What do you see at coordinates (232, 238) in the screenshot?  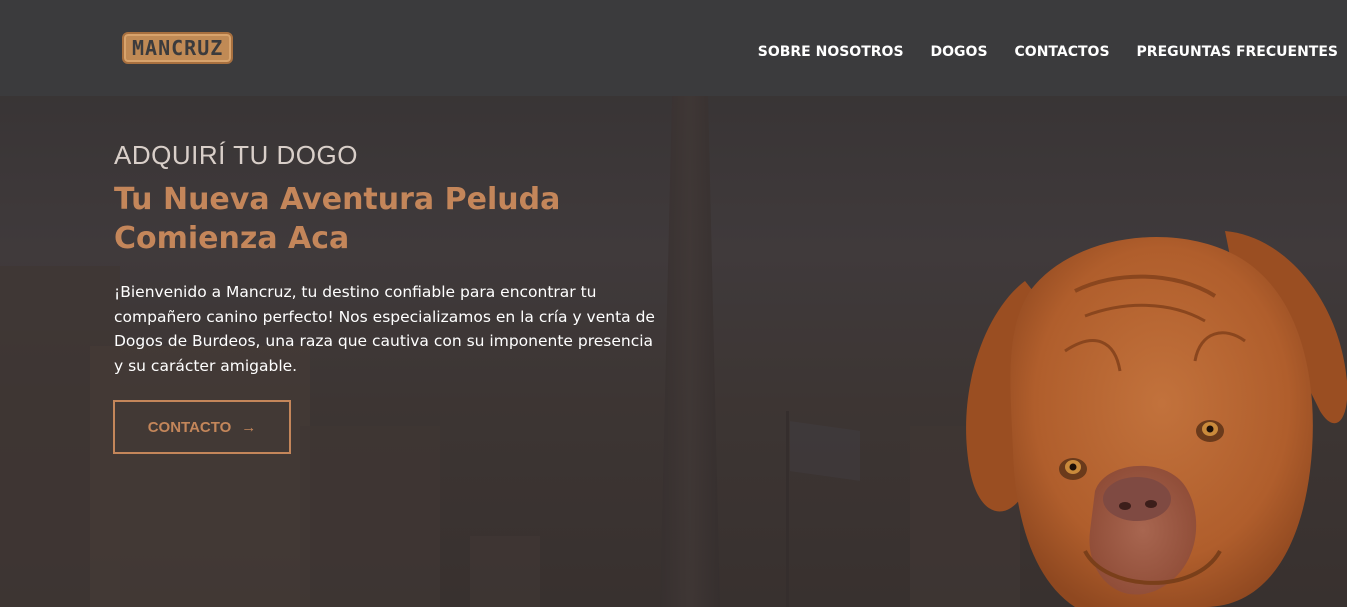 I see `hero-title-line2: Comienza Aca` at bounding box center [232, 238].